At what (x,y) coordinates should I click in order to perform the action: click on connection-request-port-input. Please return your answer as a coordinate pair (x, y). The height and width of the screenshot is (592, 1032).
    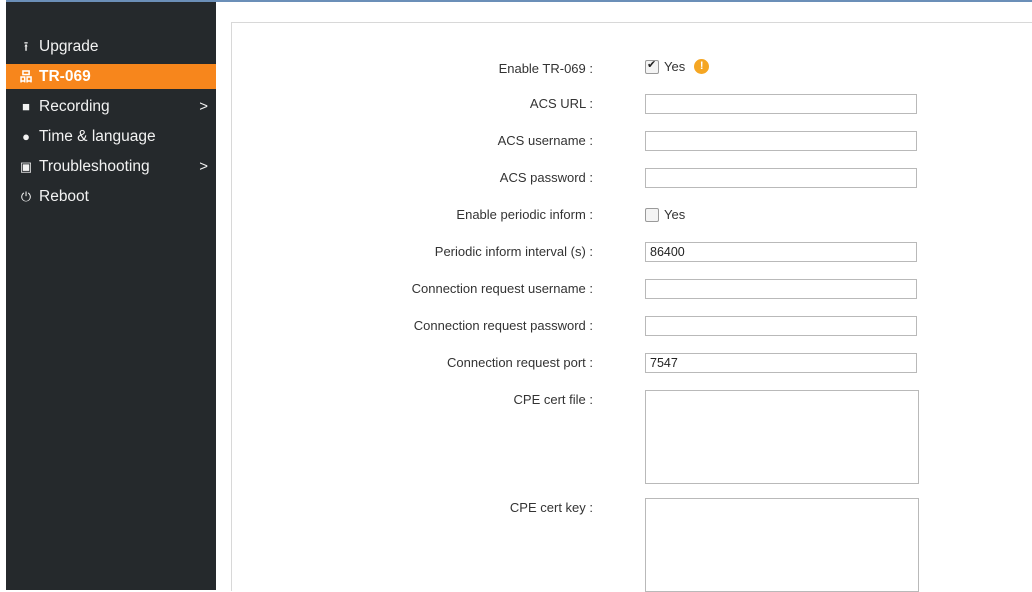
    Looking at the image, I should click on (781, 363).